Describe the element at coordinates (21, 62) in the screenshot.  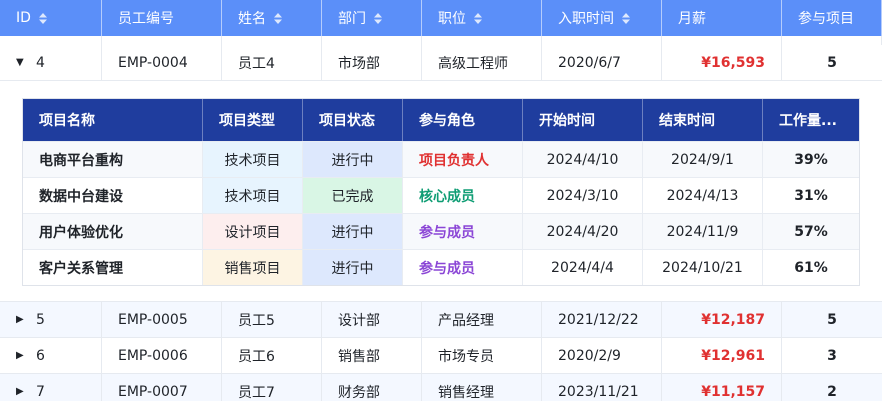
I see `caret-down-icon: ▼` at that location.